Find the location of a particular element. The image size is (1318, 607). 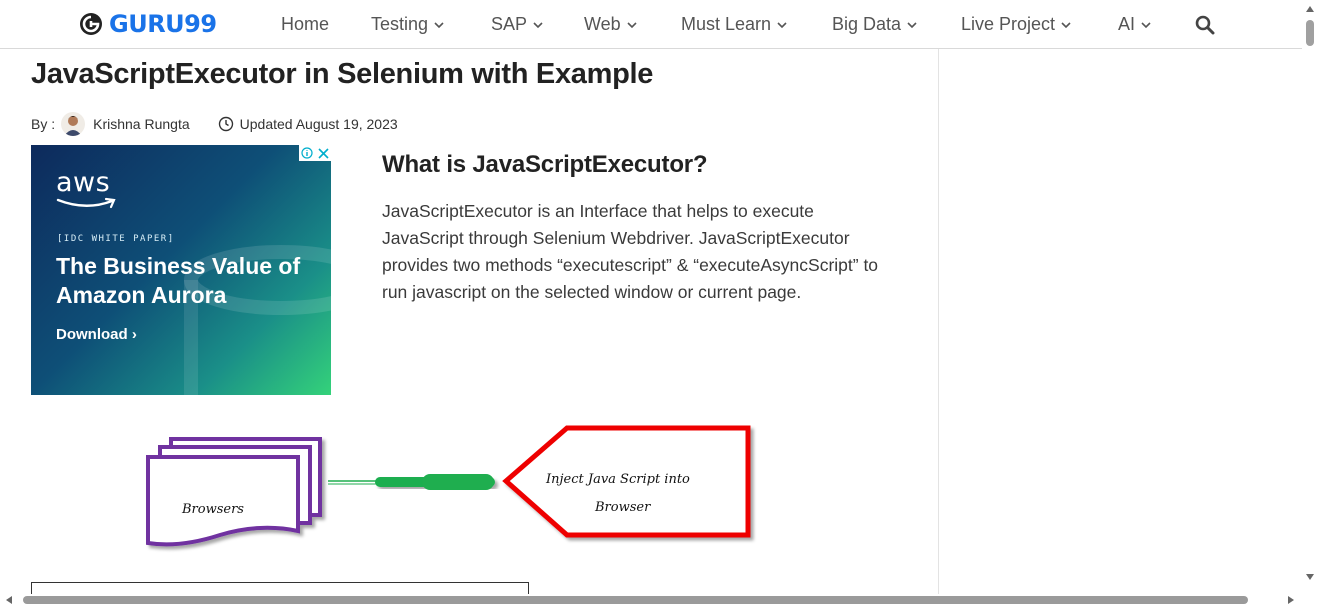

ad-headline: The Business Value of Amazon Aurora is located at coordinates (178, 280).